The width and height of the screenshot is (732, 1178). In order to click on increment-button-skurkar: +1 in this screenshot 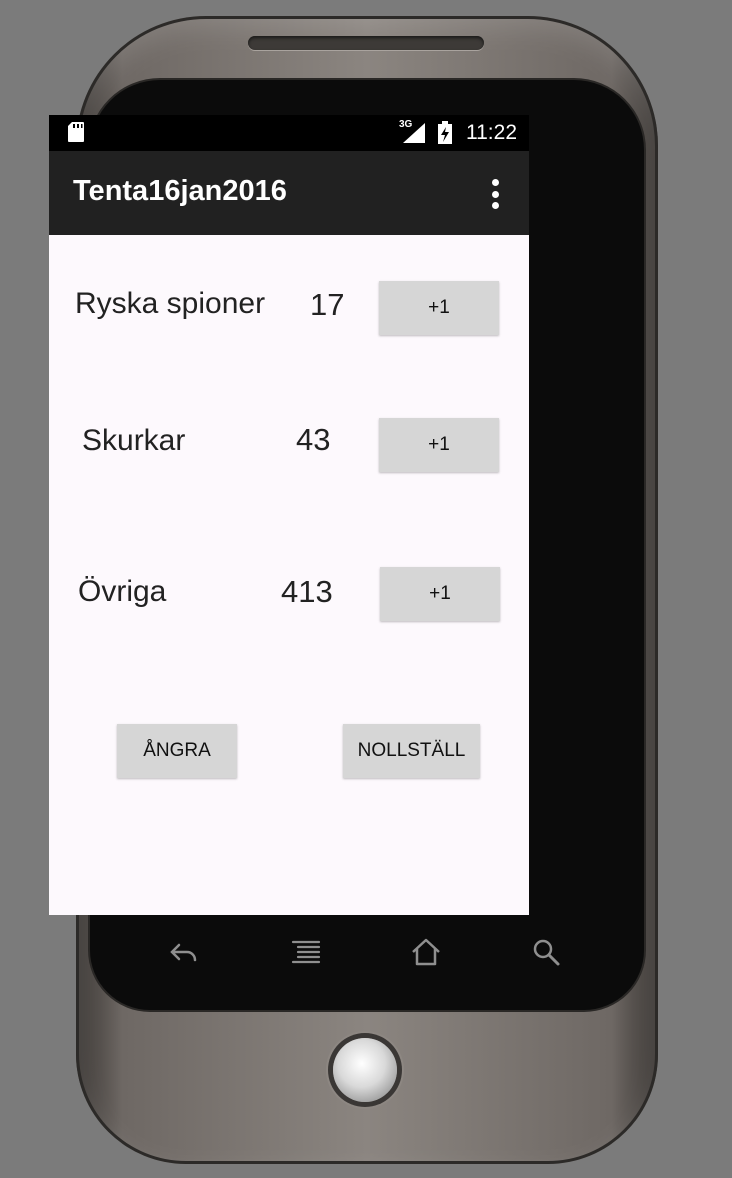, I will do `click(439, 445)`.